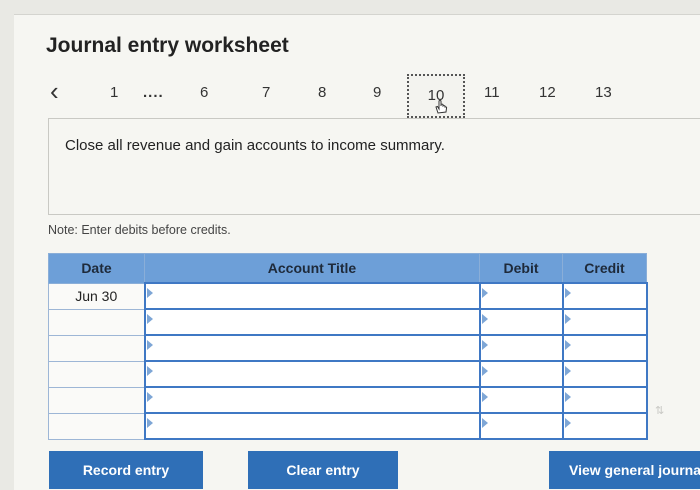  I want to click on page-link-8: 8, so click(322, 92).